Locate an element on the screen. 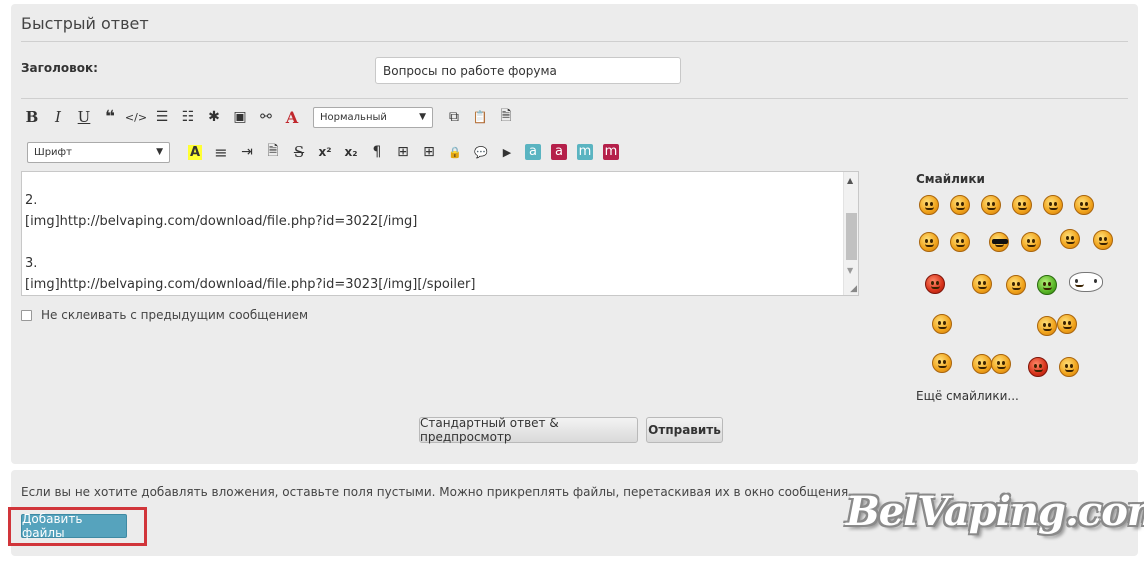 This screenshot has width=1144, height=563. code-icon: </> is located at coordinates (136, 117).